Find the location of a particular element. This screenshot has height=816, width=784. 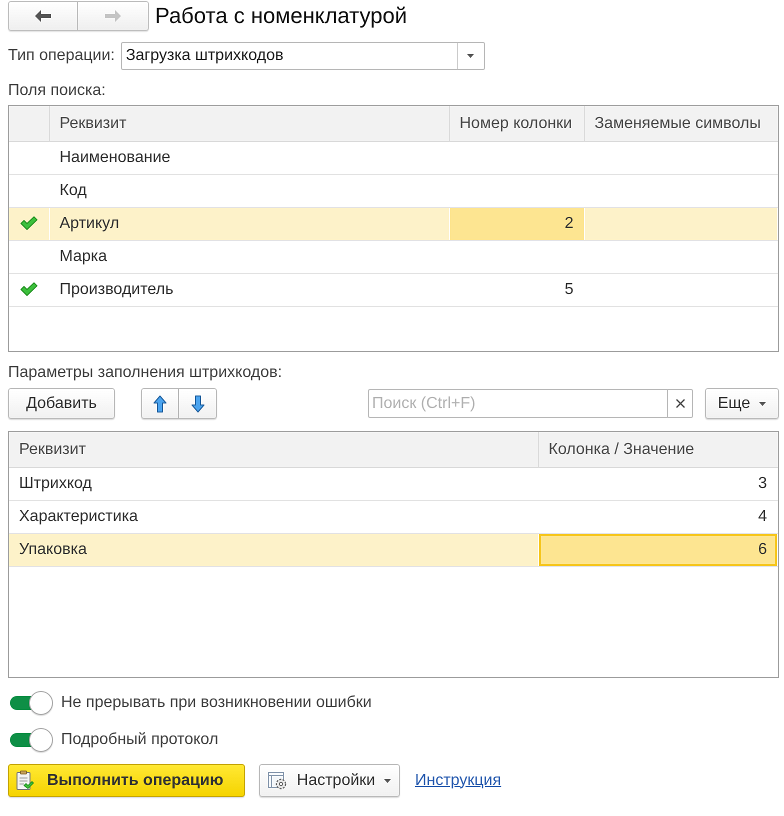

table-row: Производитель 5 is located at coordinates (393, 290).